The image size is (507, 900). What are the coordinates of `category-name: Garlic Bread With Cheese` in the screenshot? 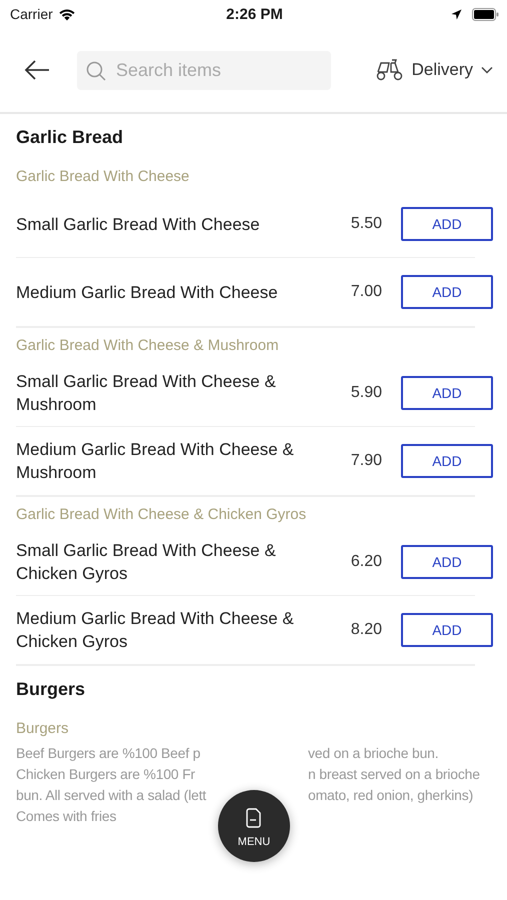 It's located at (103, 177).